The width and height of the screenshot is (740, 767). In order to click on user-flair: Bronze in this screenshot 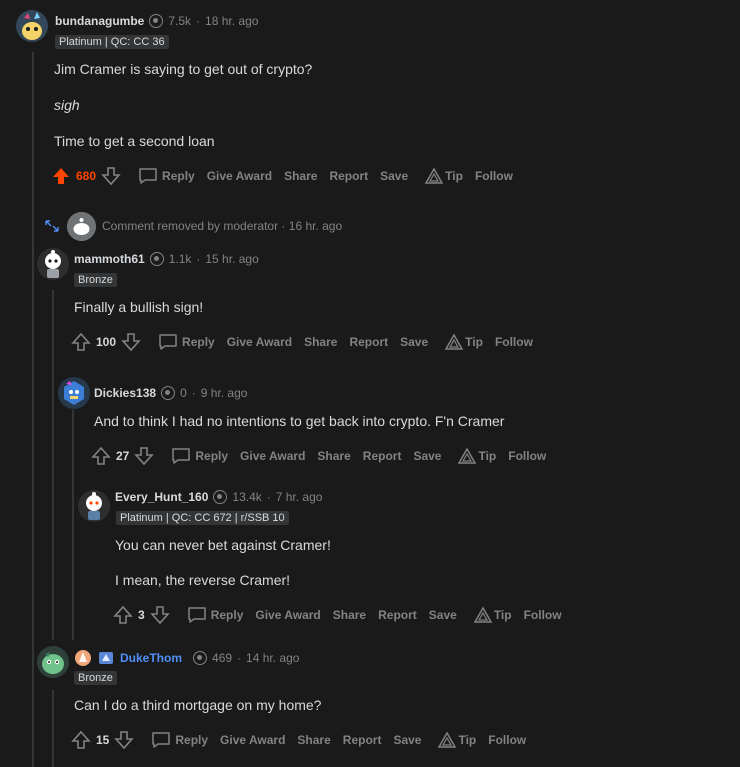, I will do `click(95, 280)`.